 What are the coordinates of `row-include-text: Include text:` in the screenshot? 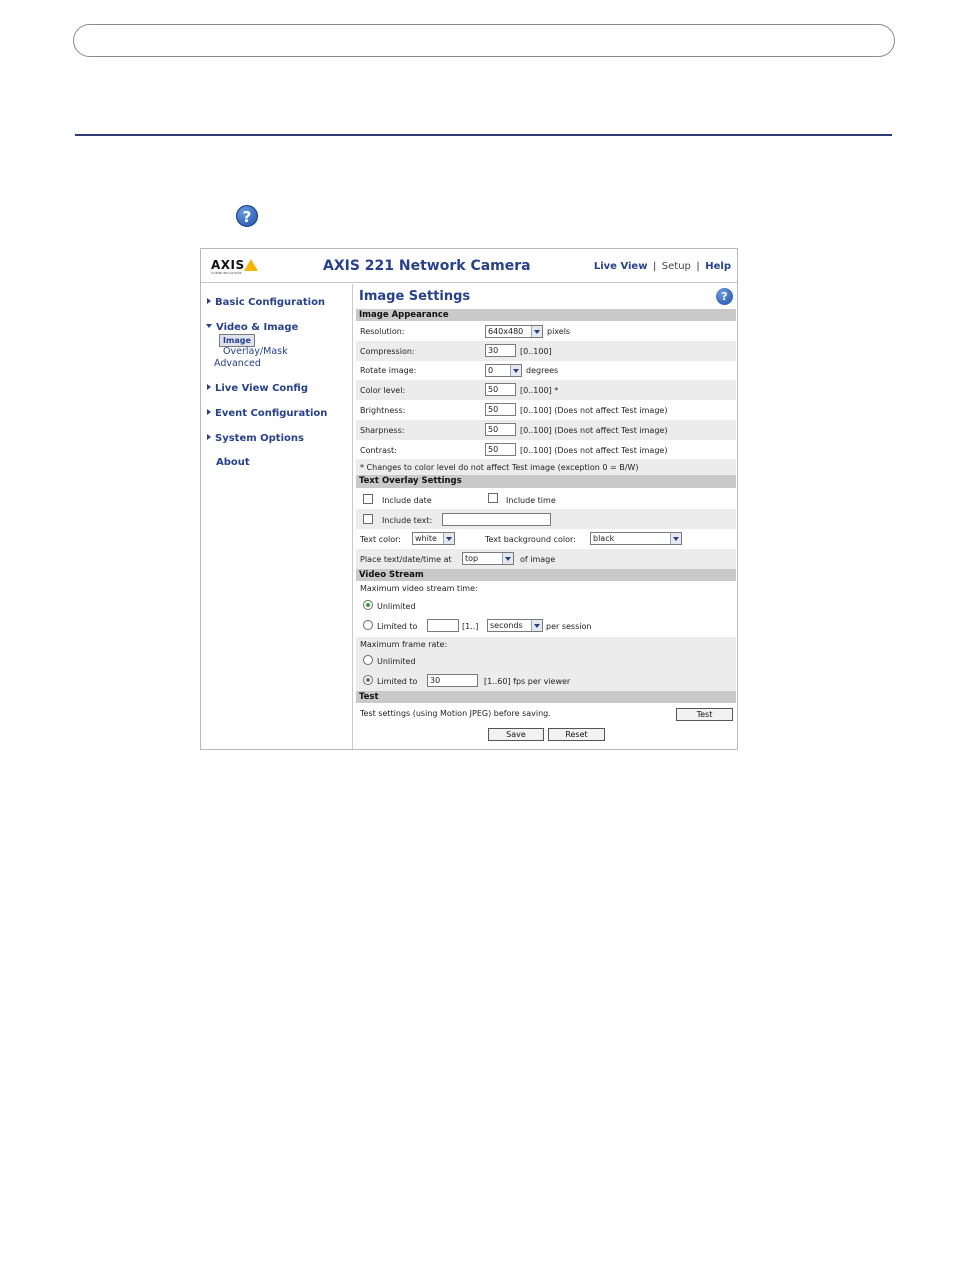 It's located at (546, 519).